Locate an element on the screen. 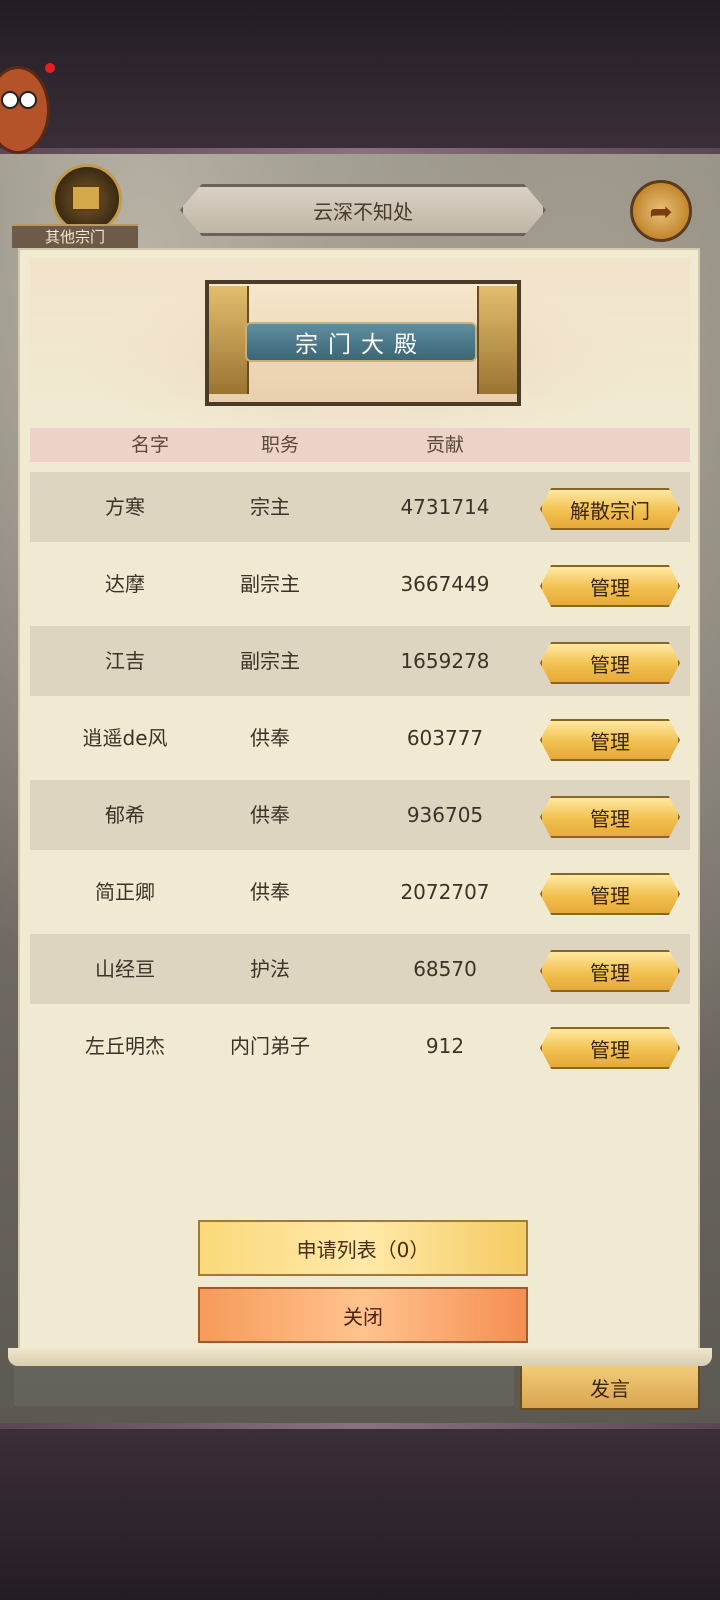 Image resolution: width=720 pixels, height=1600 pixels. column-header-name: 名字 is located at coordinates (149, 445).